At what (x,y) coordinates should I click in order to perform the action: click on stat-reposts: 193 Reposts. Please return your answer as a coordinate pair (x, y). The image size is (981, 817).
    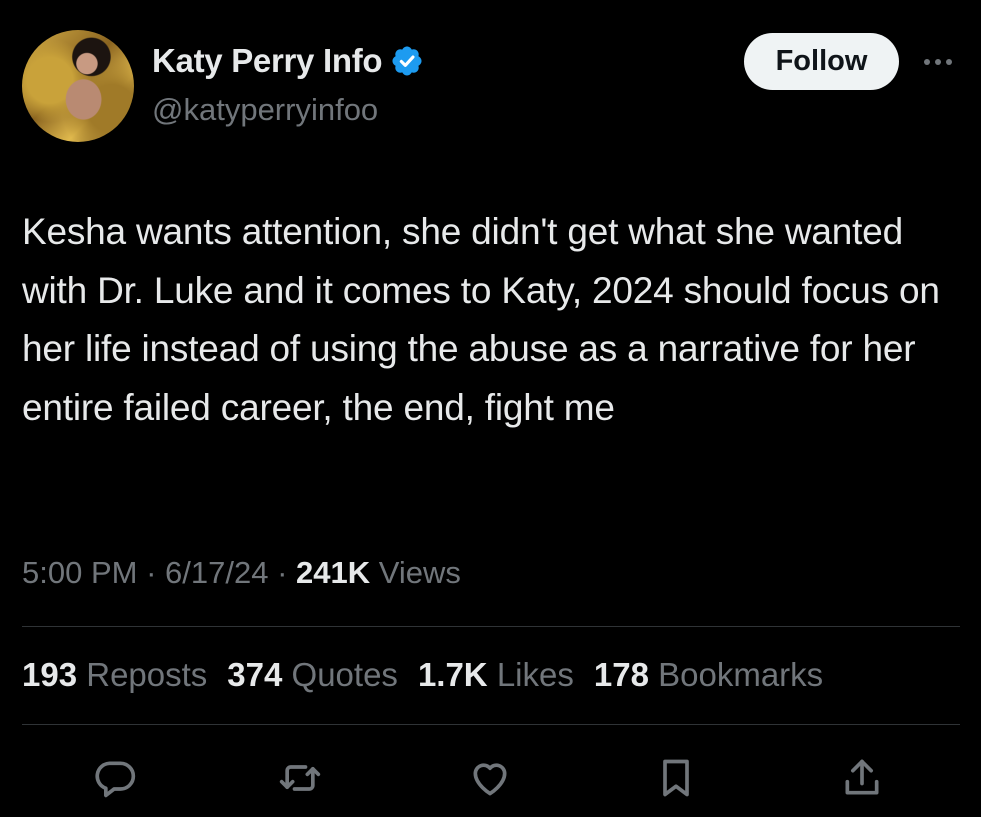
    Looking at the image, I should click on (114, 675).